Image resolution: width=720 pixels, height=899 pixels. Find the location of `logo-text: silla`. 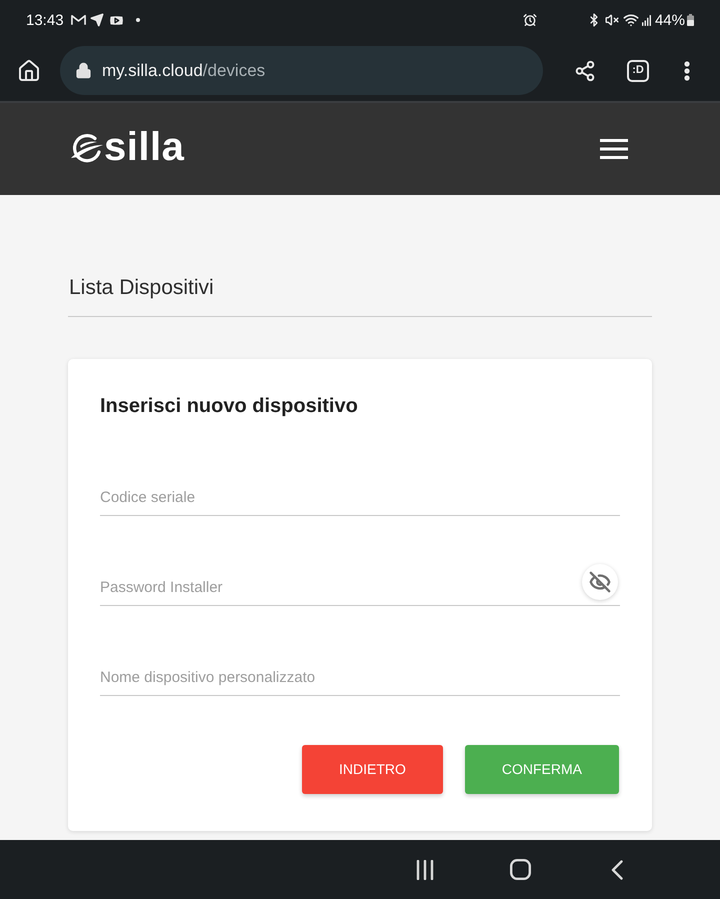

logo-text: silla is located at coordinates (144, 147).